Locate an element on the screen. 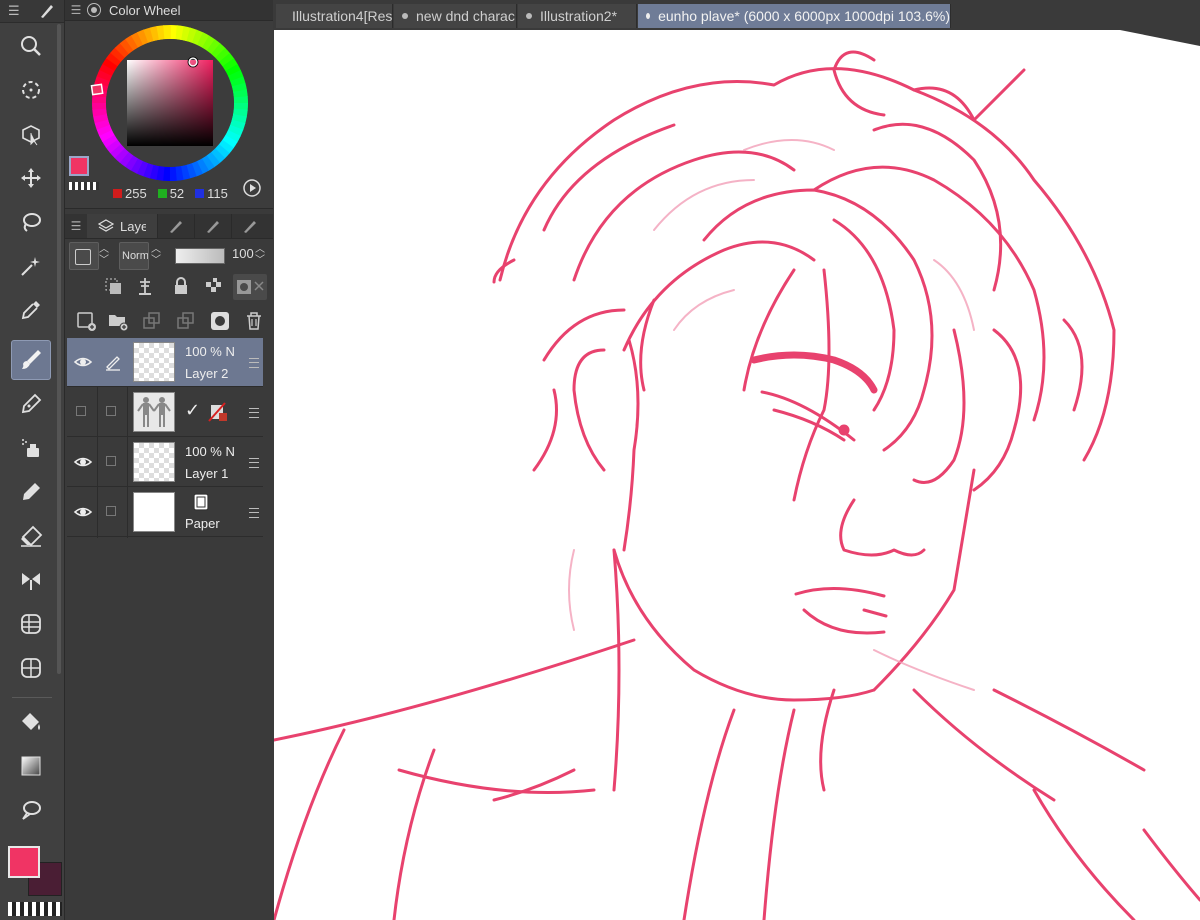 The image size is (1200, 920). frame-icon is located at coordinates (31, 668).